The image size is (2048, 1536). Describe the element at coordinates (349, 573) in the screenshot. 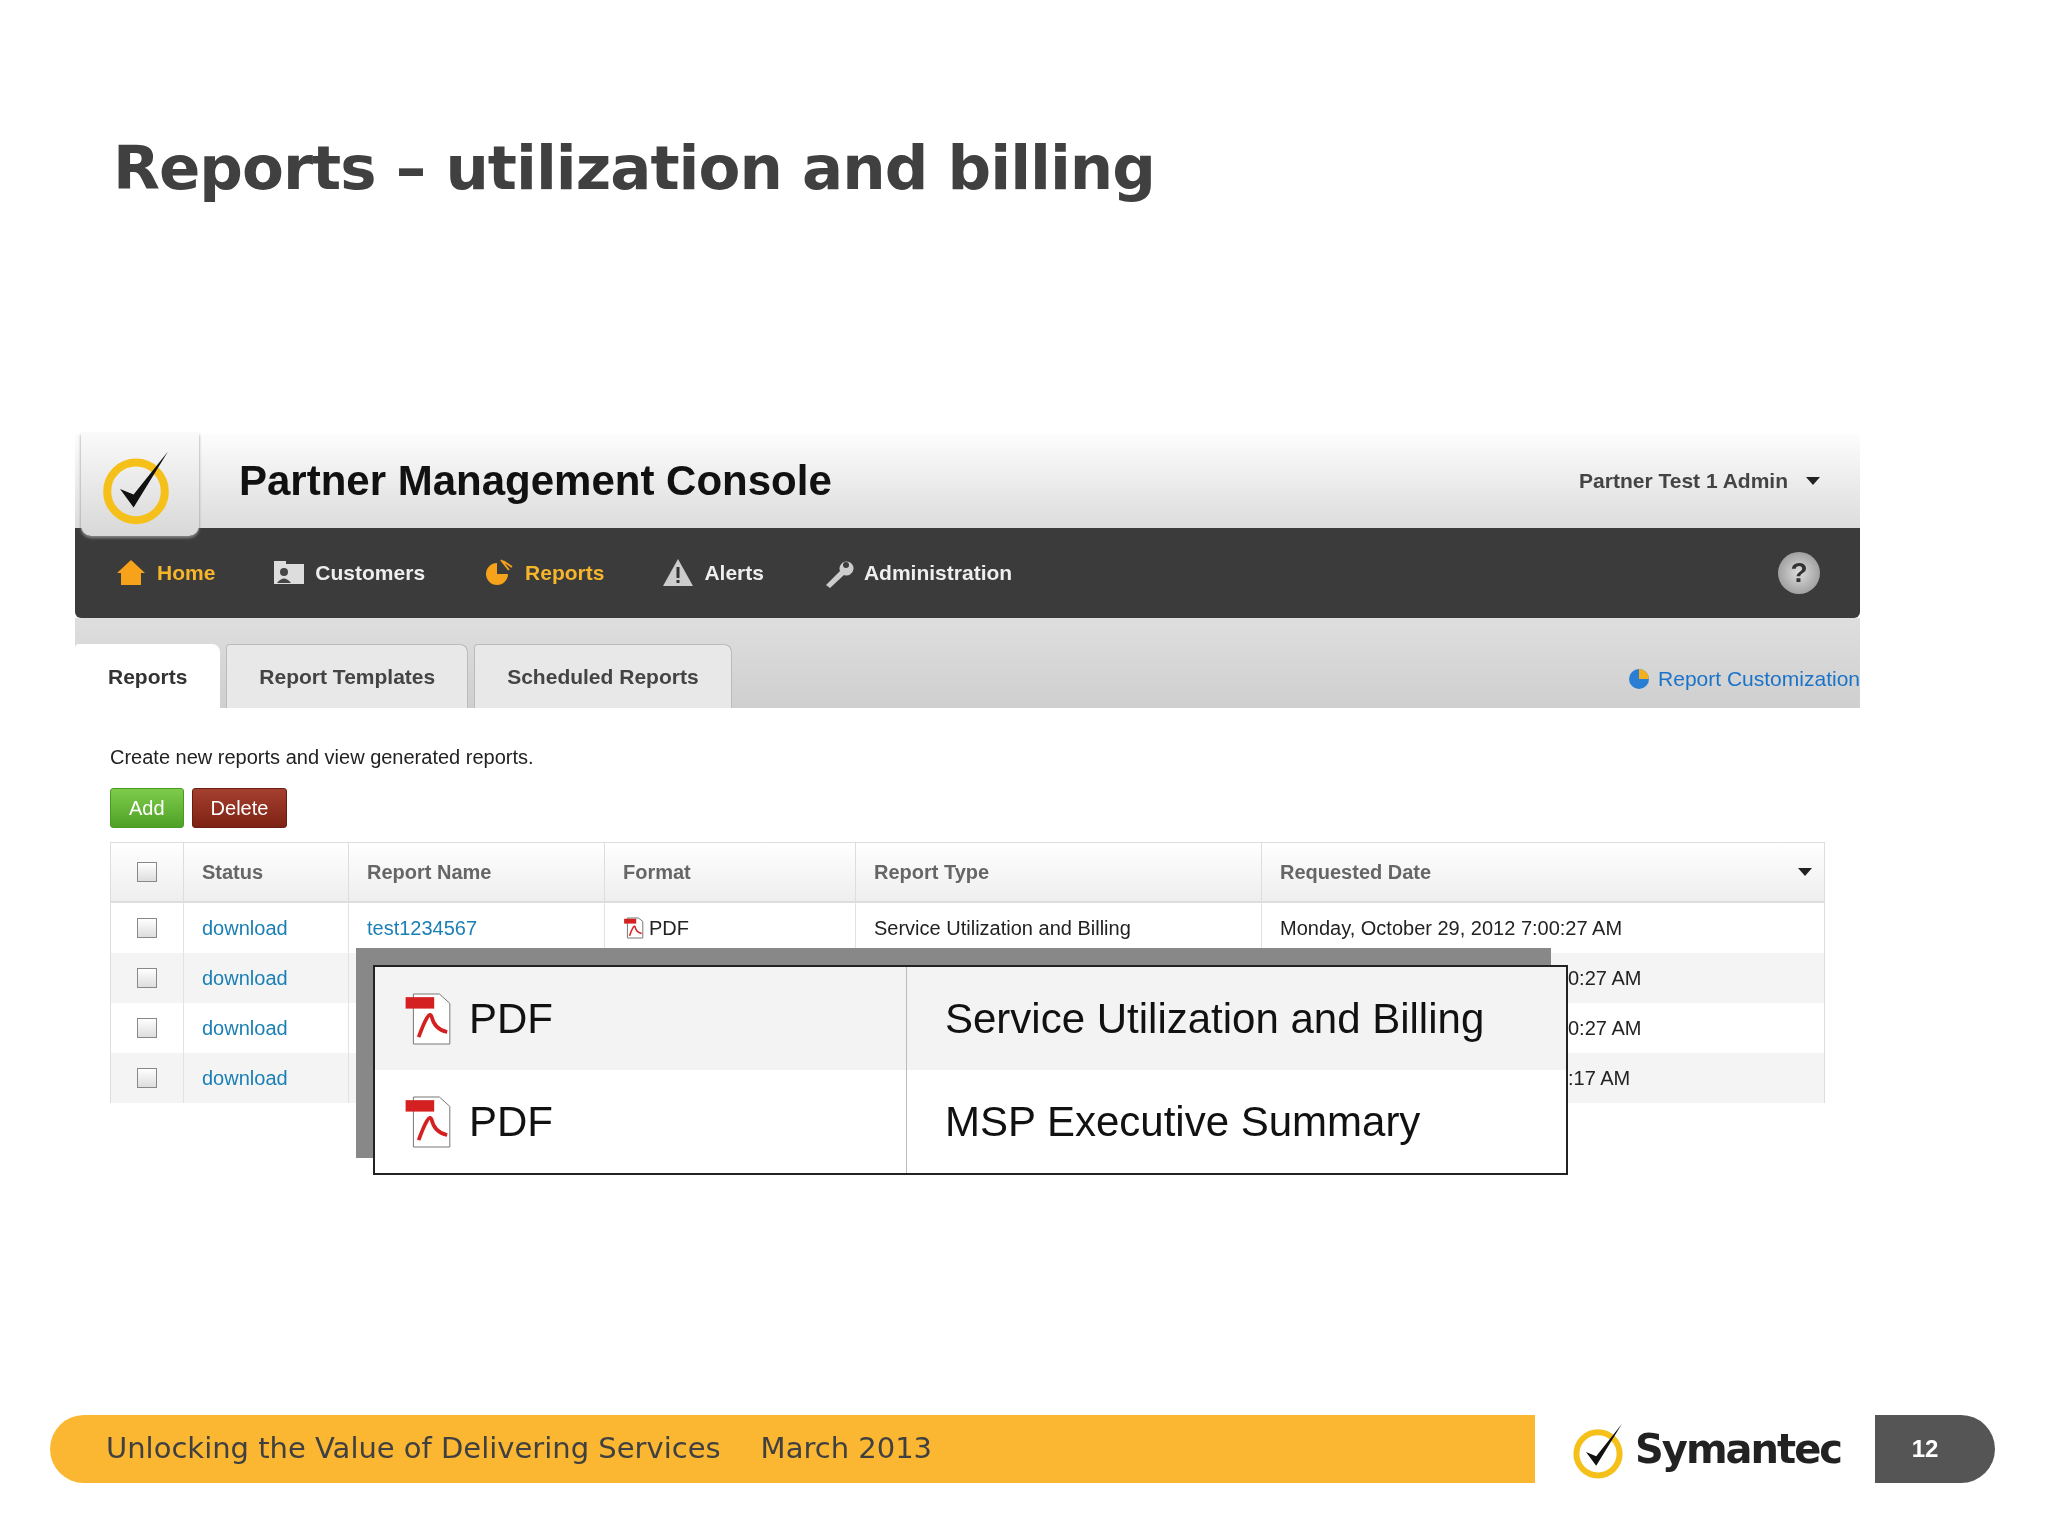

I see `nav-item: Customers` at that location.